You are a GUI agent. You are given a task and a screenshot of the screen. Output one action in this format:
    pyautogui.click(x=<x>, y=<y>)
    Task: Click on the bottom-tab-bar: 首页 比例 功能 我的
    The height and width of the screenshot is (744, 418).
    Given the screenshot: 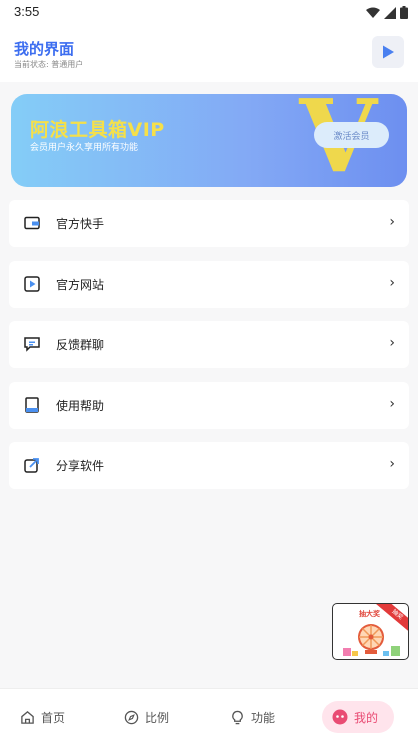 What is the action you would take?
    pyautogui.click(x=209, y=716)
    